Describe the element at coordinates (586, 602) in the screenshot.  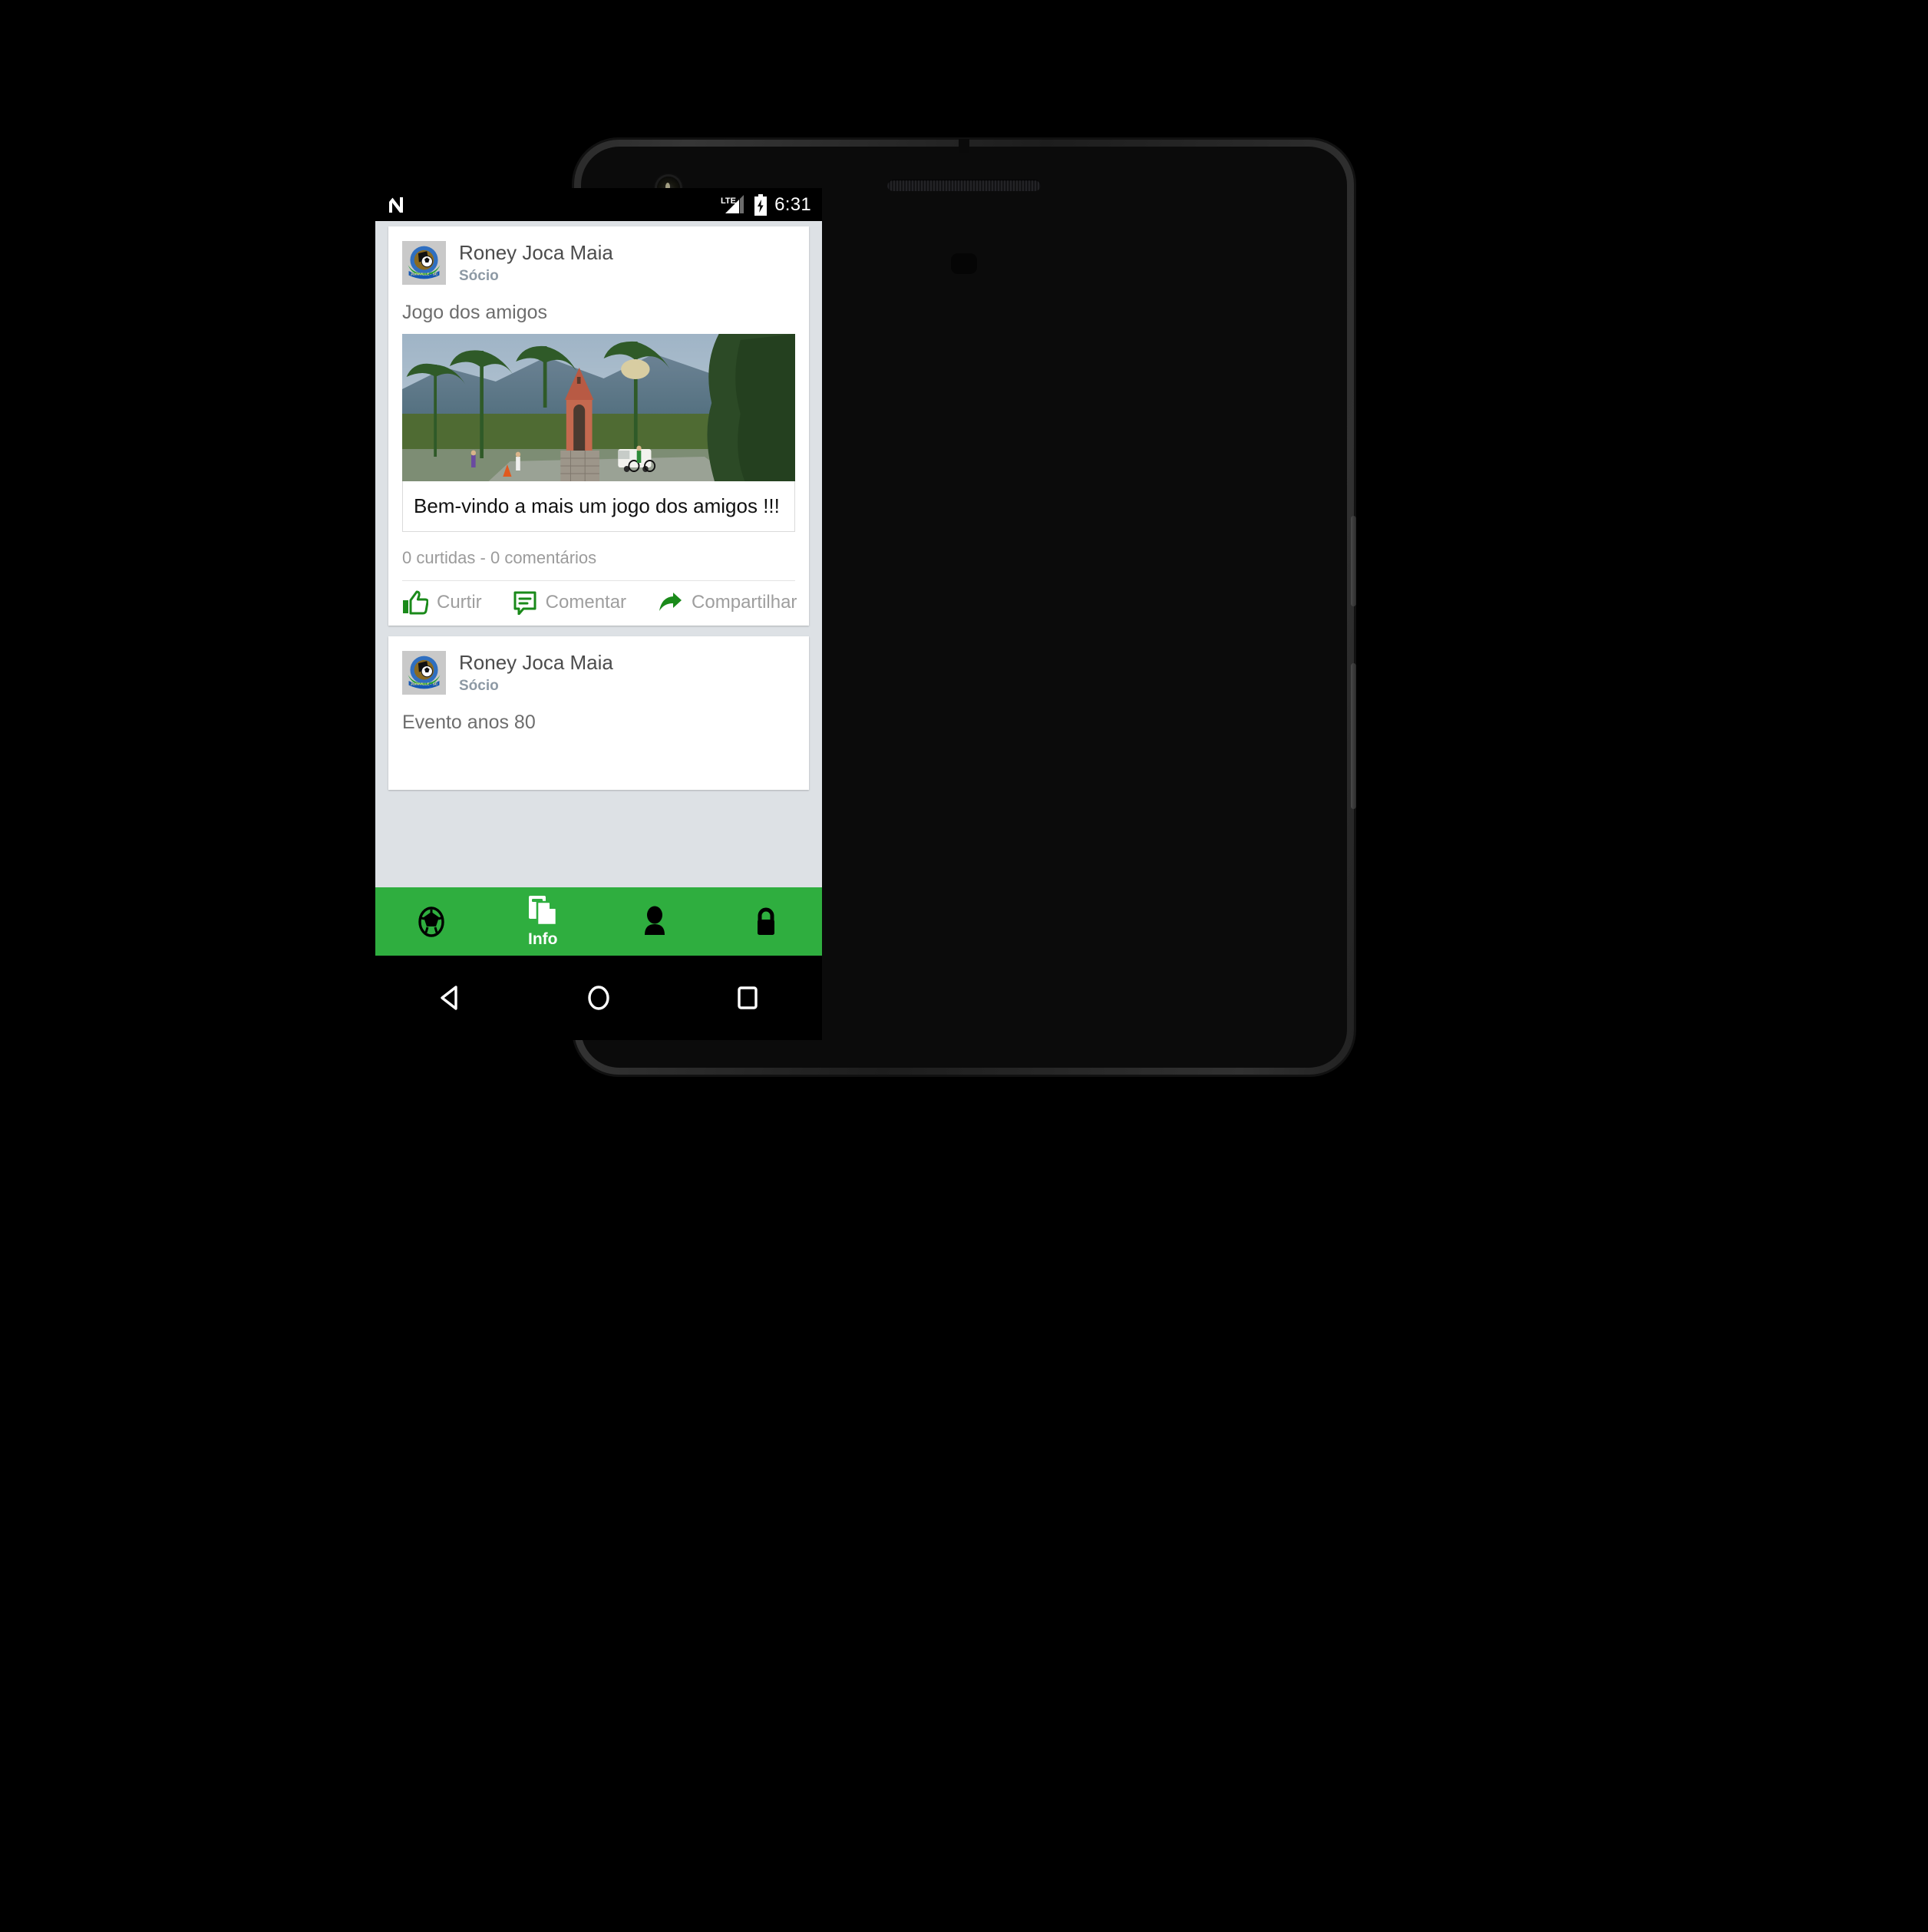
I see `comment-label: Comentar` at that location.